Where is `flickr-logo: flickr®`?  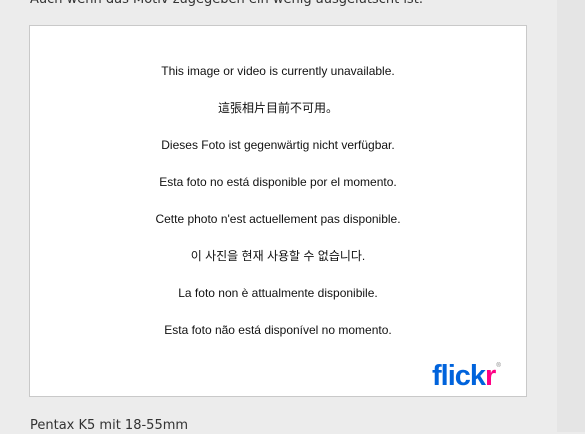
flickr-logo: flickr® is located at coordinates (466, 371).